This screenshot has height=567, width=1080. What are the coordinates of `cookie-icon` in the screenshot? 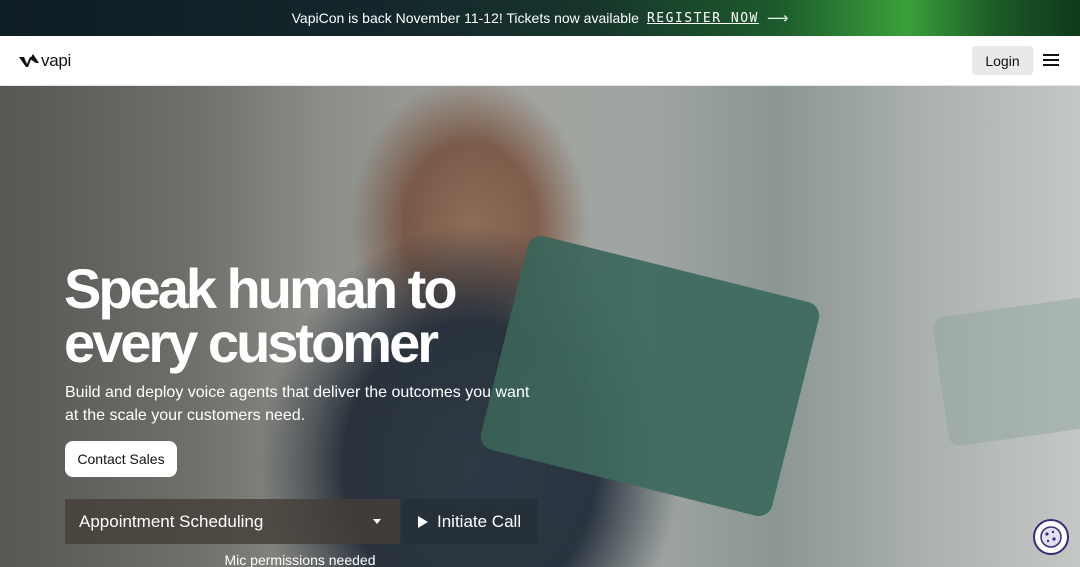 It's located at (1051, 537).